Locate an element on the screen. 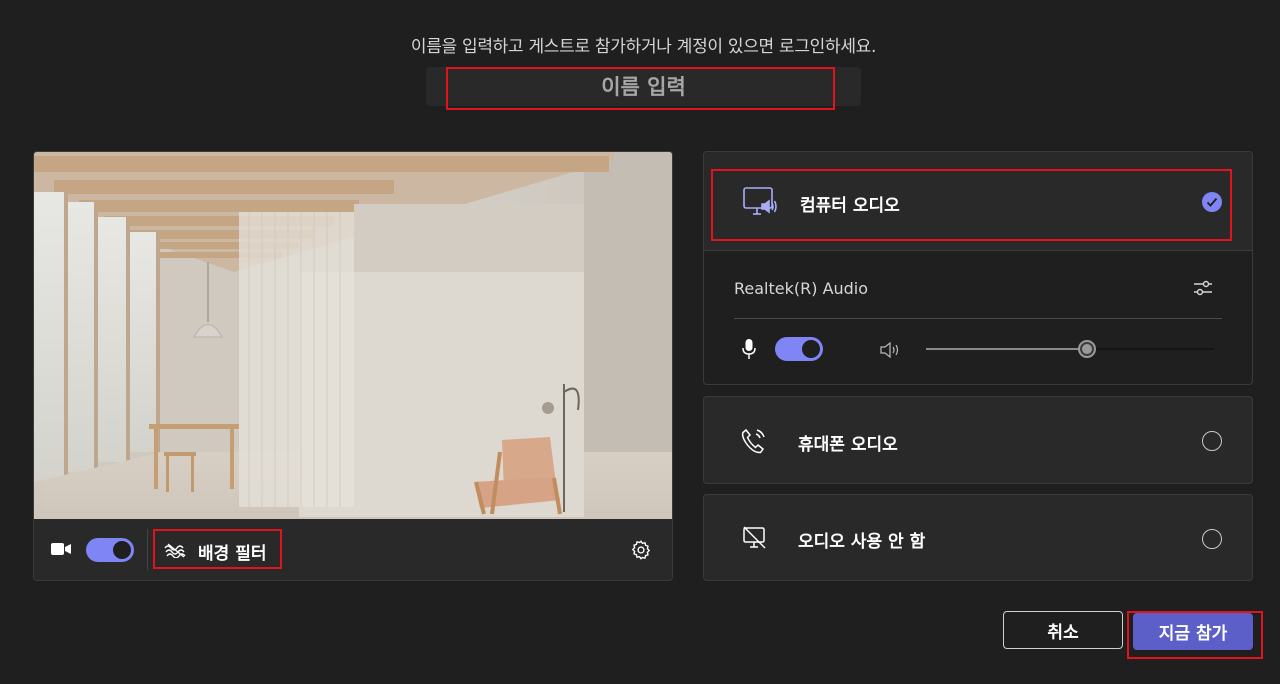  device-divider is located at coordinates (978, 318).